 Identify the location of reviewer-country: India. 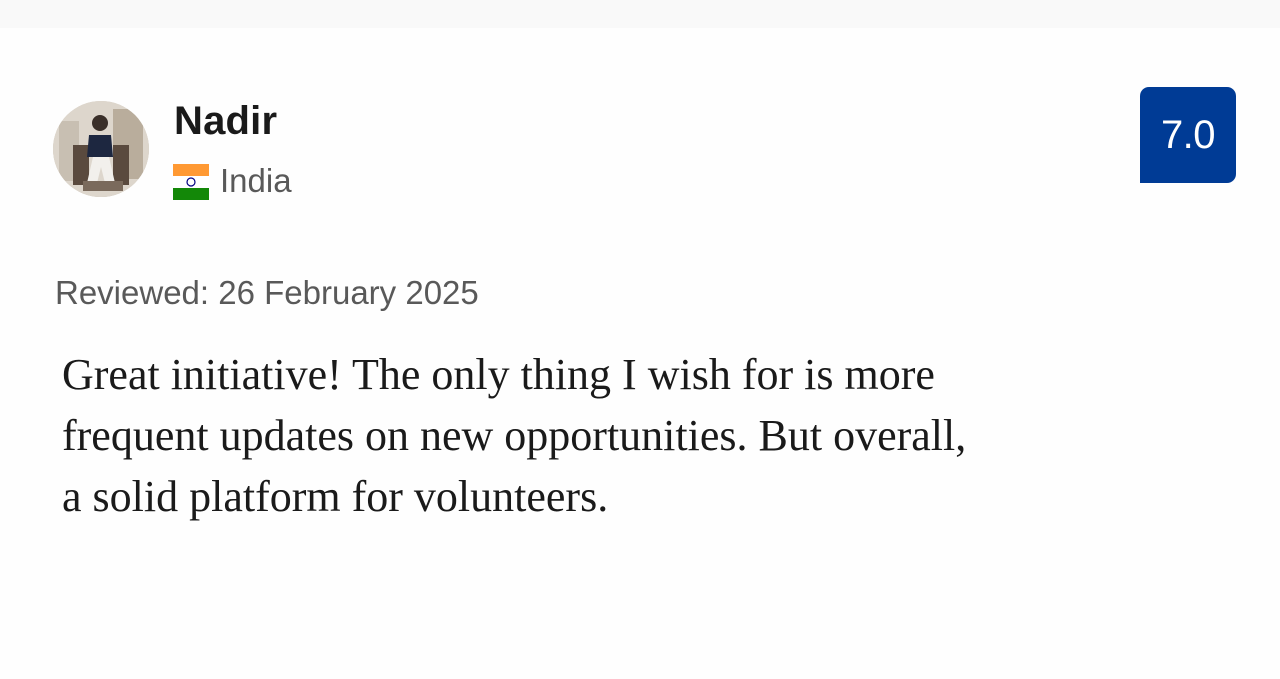
(256, 180).